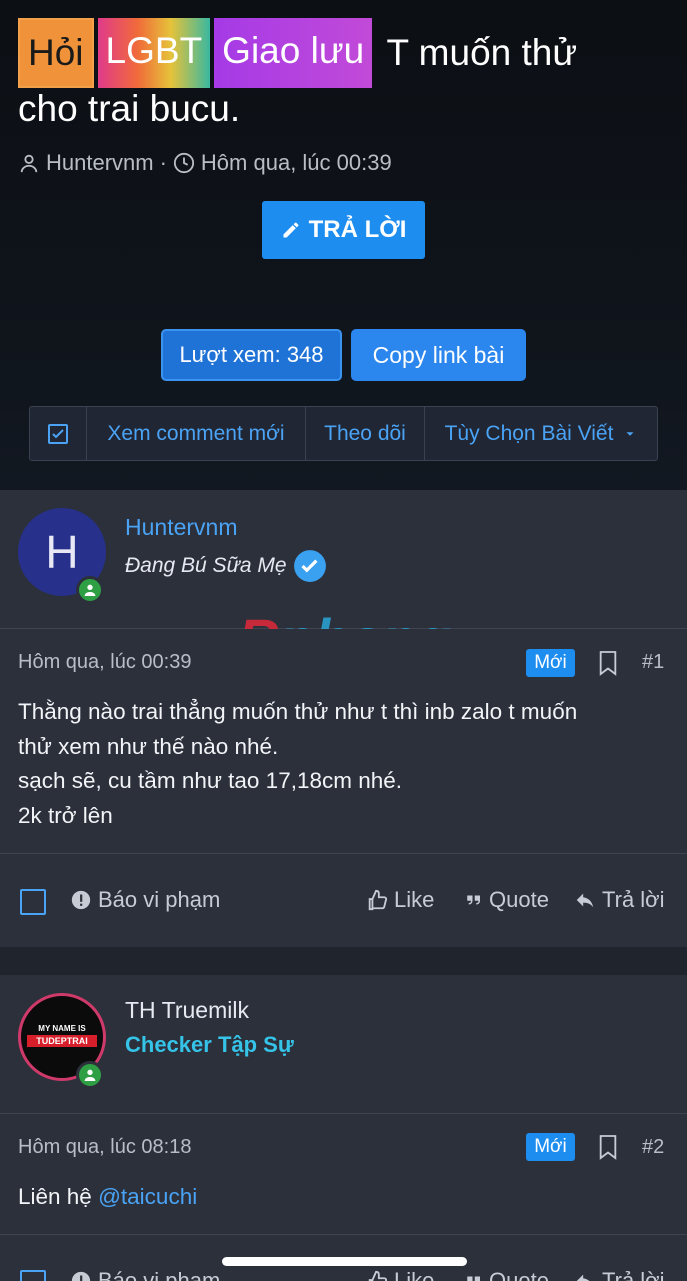 This screenshot has width=687, height=1281. I want to click on reply-button-label: TRẢ LỜI, so click(357, 229).